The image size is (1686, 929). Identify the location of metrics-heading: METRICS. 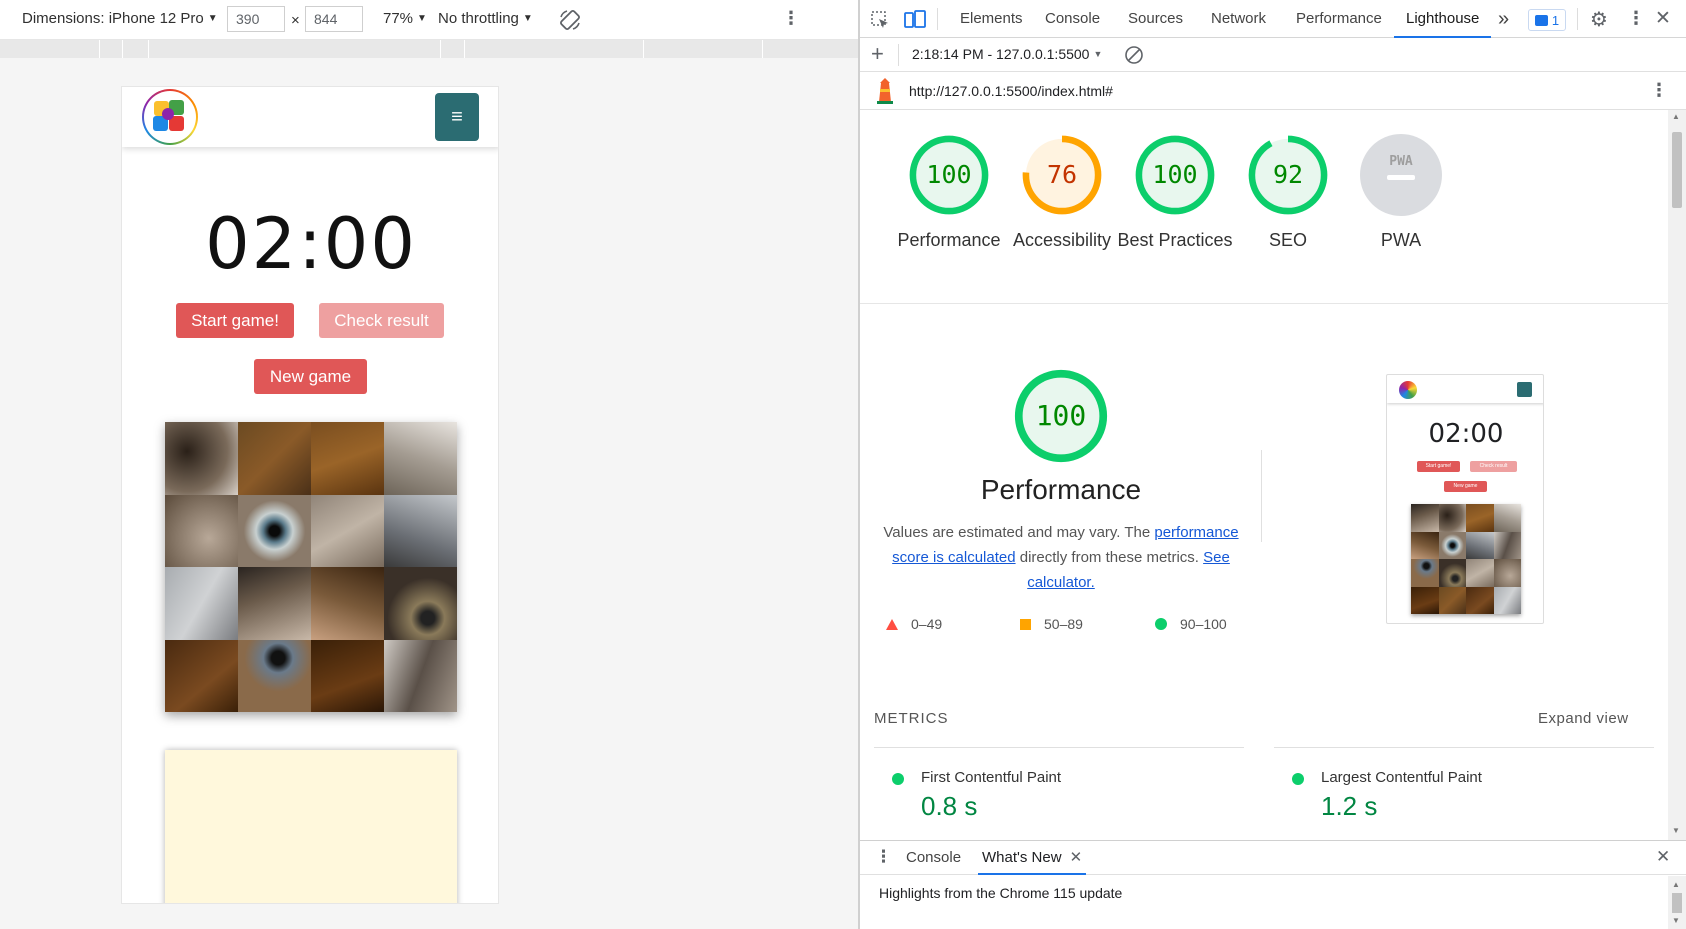
(911, 718).